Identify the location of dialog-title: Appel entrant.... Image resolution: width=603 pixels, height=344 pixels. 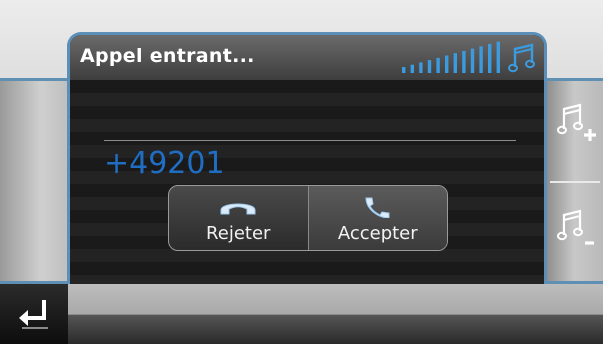
(167, 56).